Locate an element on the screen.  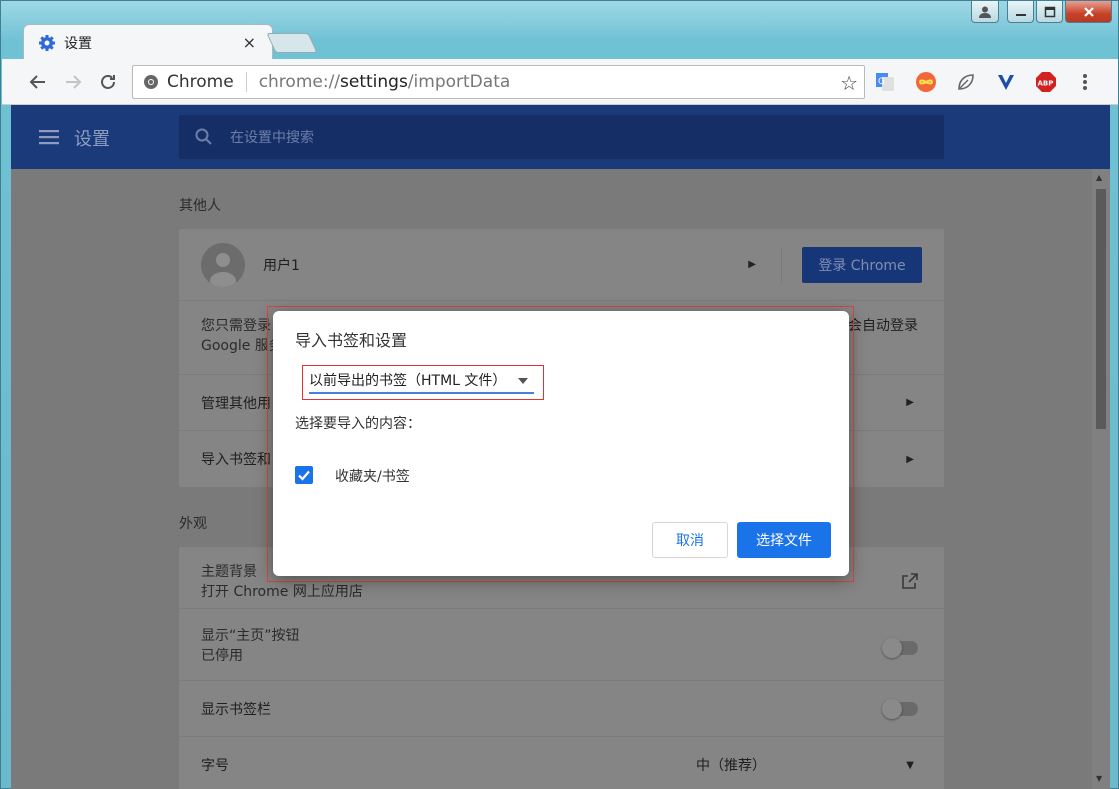
back-arrow-icon is located at coordinates (37, 82).